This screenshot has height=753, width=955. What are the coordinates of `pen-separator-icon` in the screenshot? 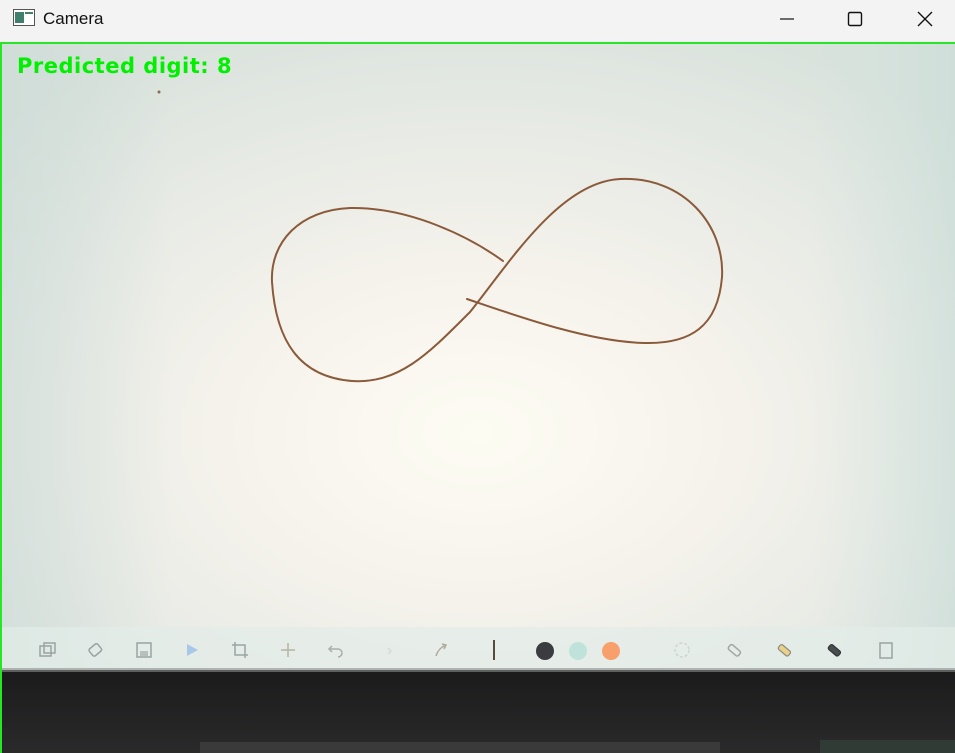 It's located at (494, 650).